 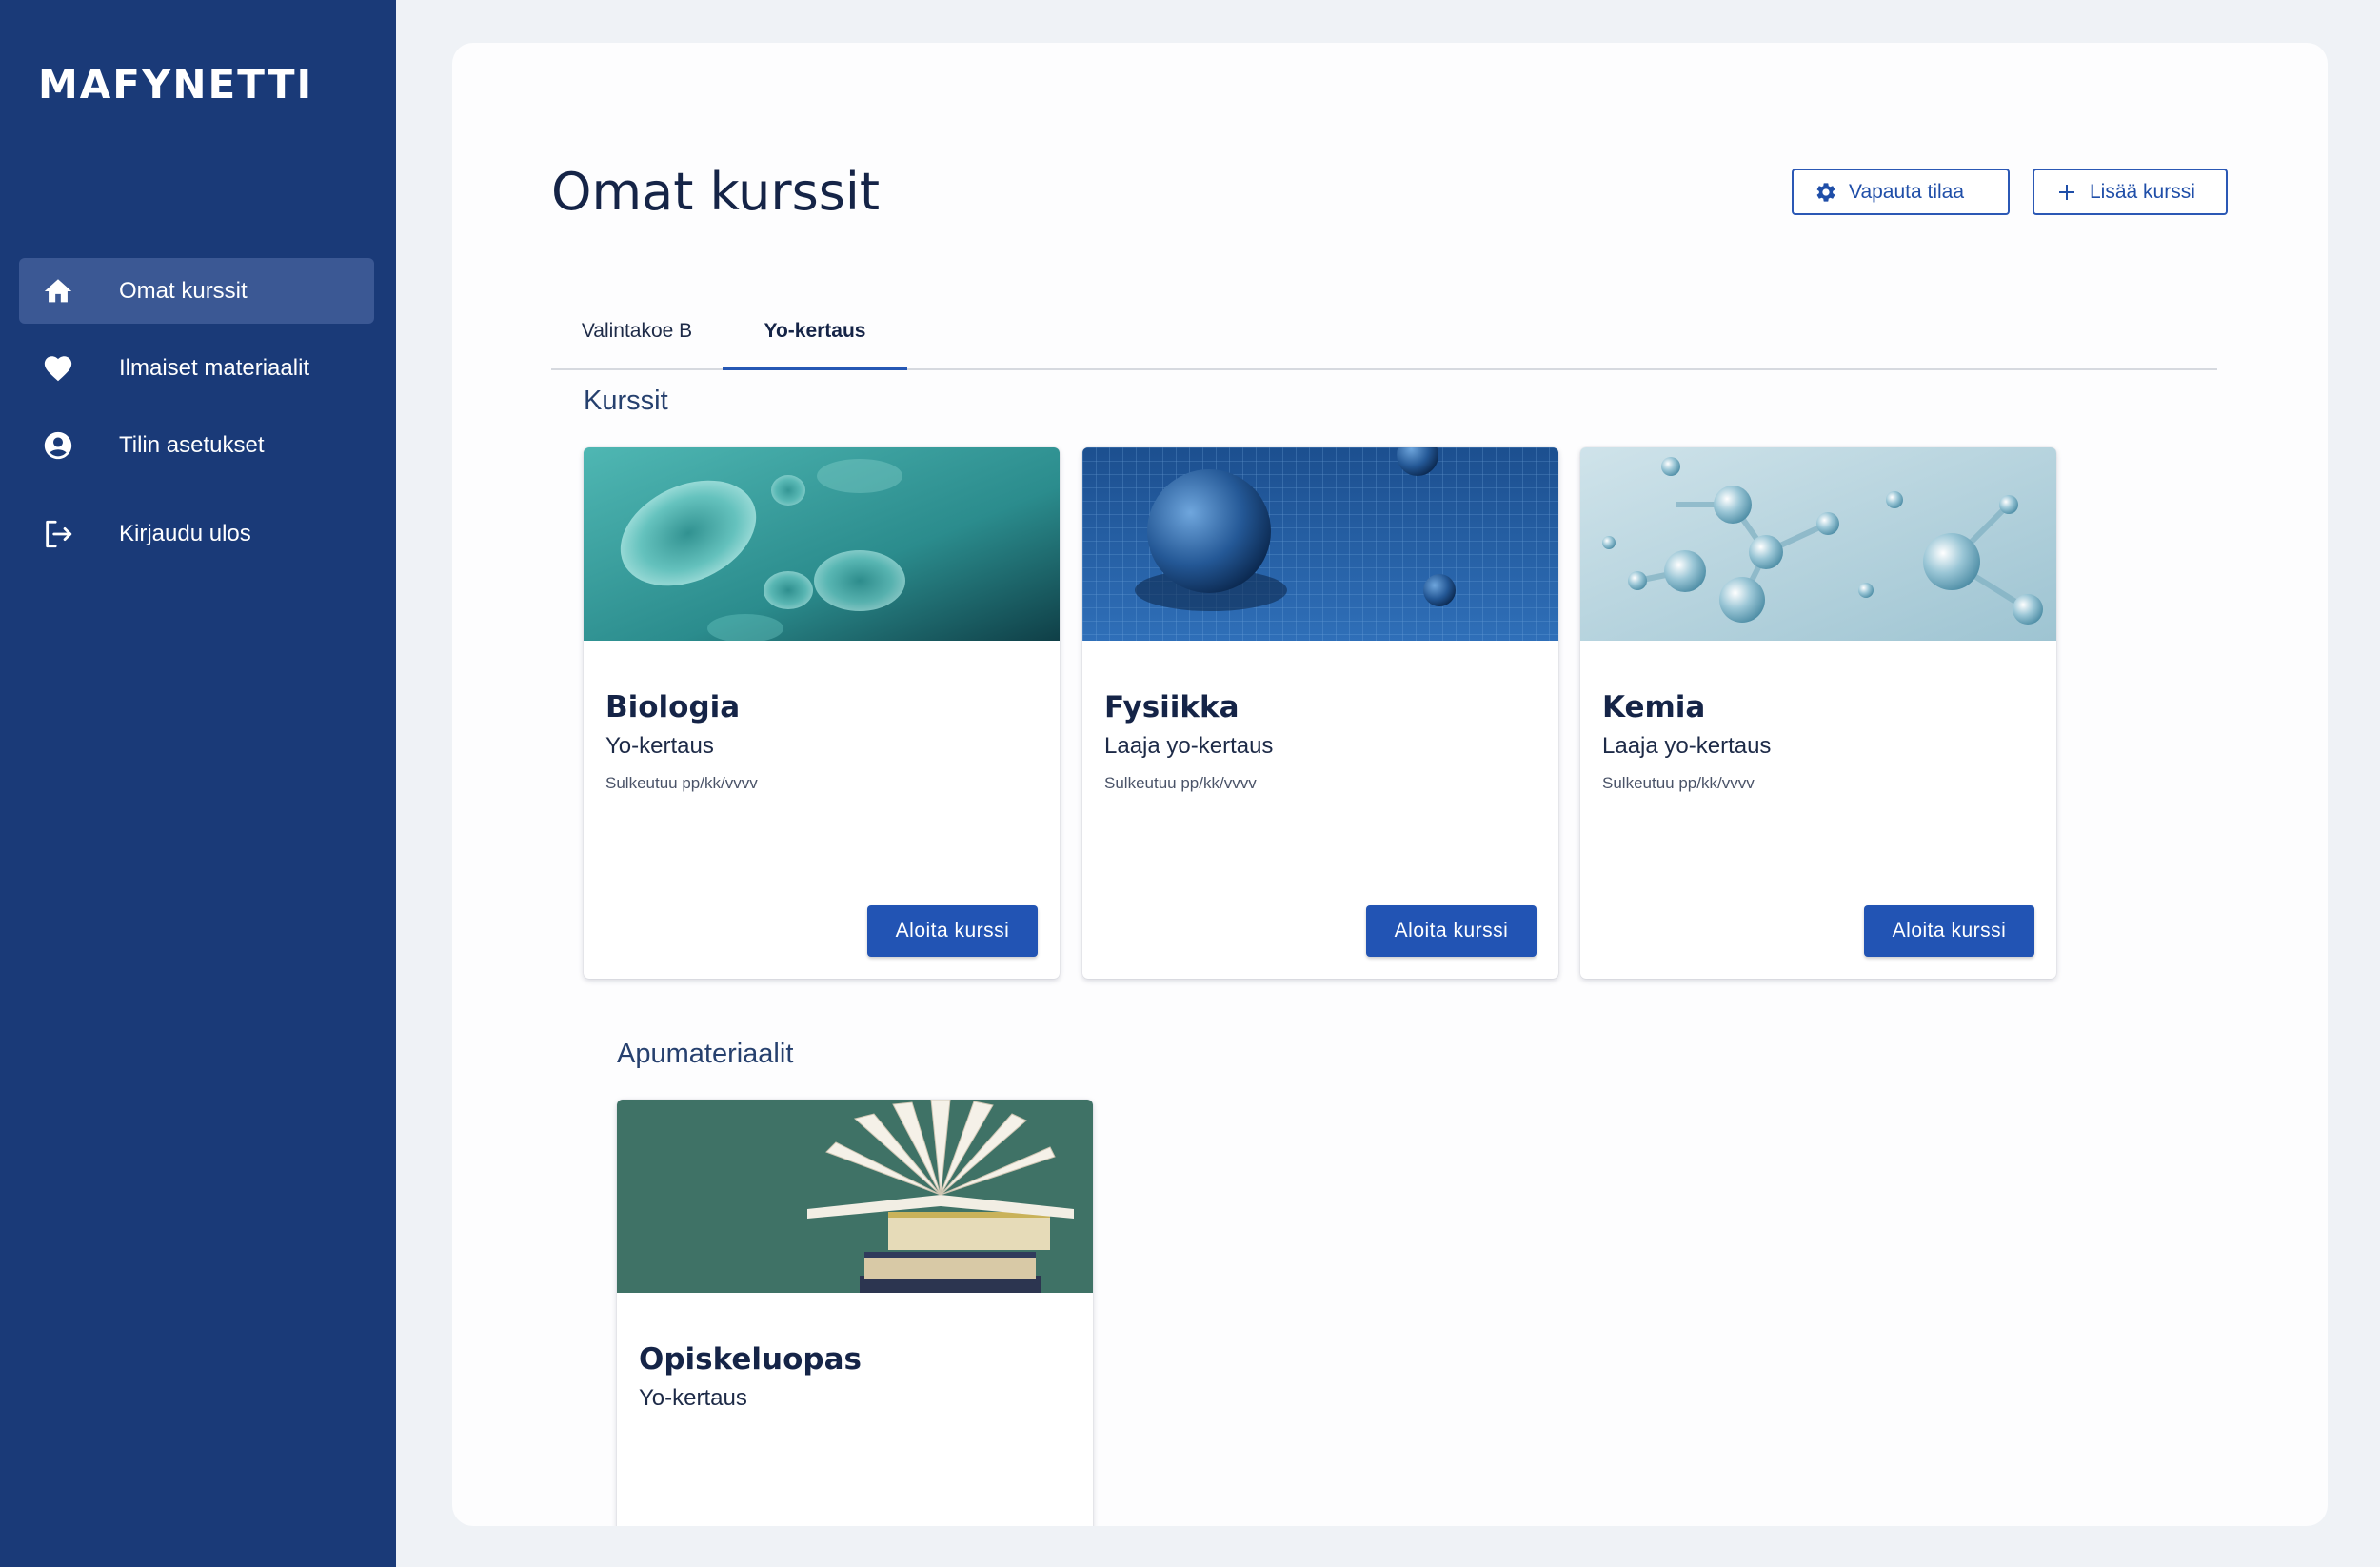 What do you see at coordinates (637, 331) in the screenshot?
I see `tab-valintakoe-b: Valintakoe B` at bounding box center [637, 331].